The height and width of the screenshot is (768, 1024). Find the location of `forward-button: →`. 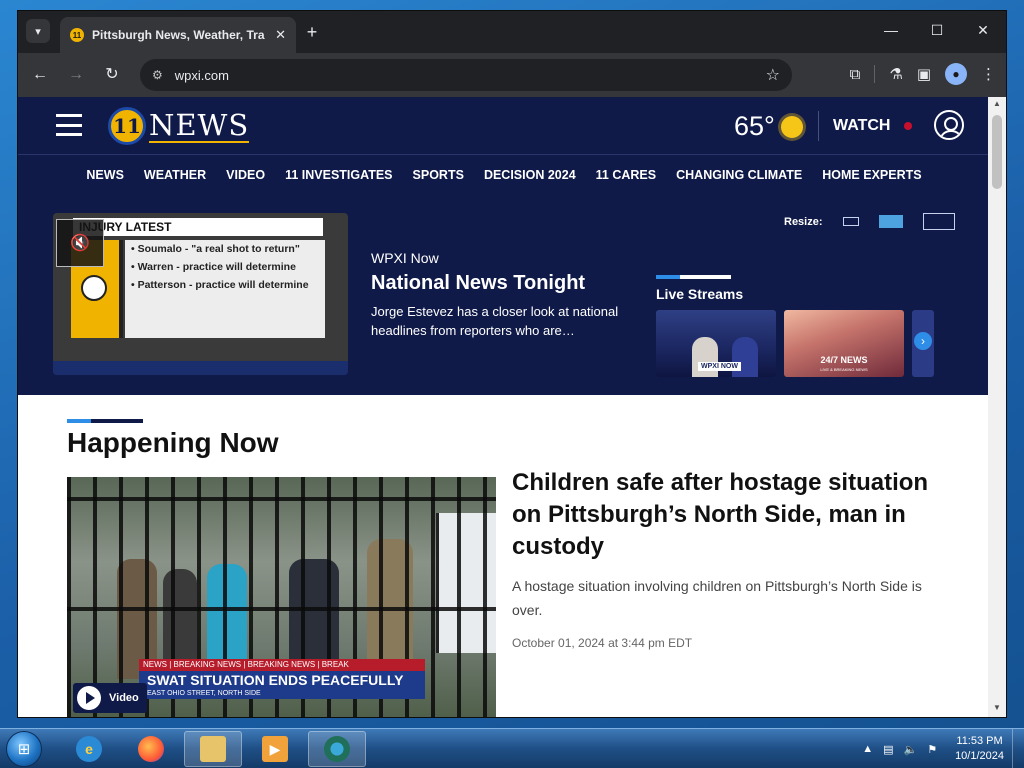

forward-button: → is located at coordinates (76, 75).